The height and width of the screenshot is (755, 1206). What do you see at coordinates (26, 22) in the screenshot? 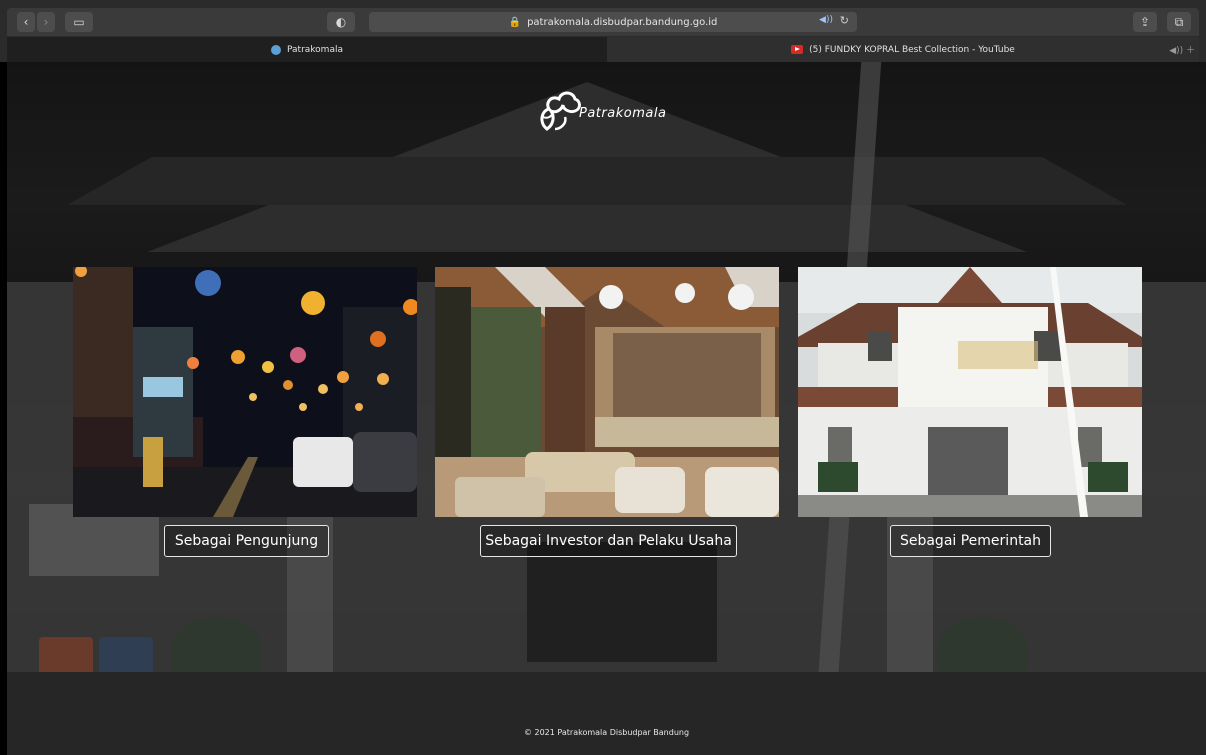
I see `back-icon: ‹` at bounding box center [26, 22].